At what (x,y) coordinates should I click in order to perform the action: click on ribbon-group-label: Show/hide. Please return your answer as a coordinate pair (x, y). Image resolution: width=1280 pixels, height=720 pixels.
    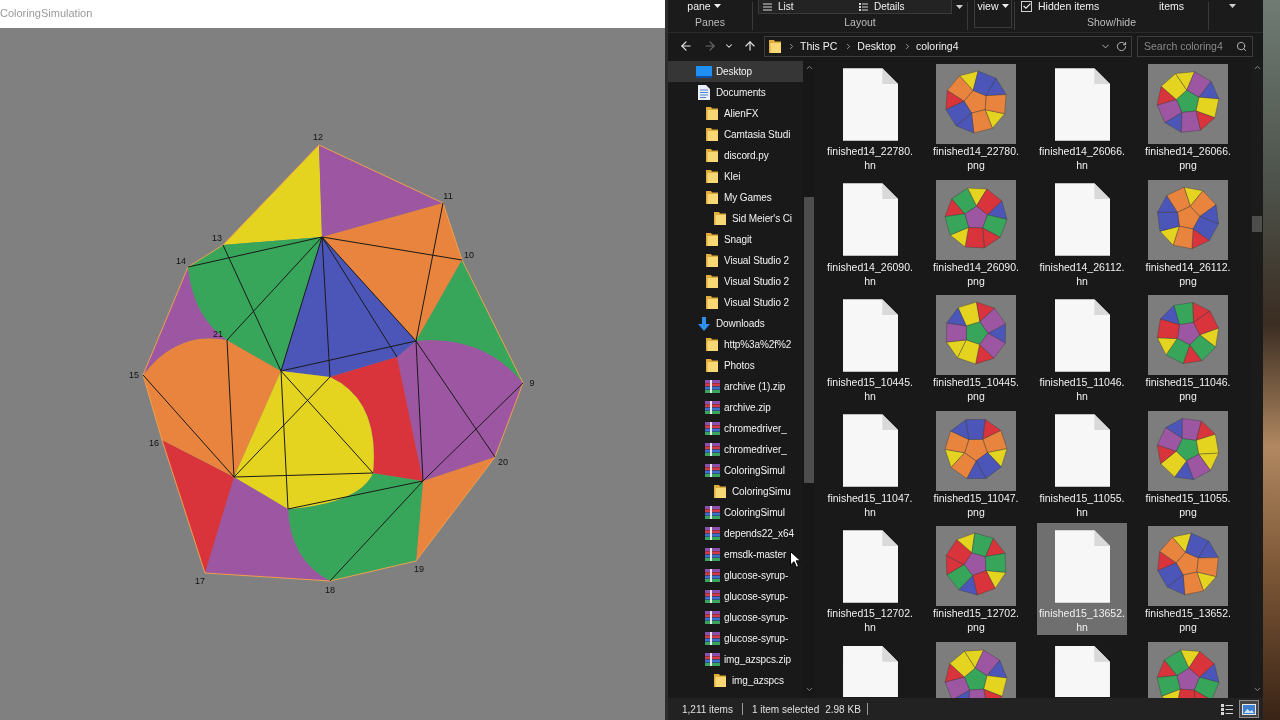
    Looking at the image, I should click on (1111, 22).